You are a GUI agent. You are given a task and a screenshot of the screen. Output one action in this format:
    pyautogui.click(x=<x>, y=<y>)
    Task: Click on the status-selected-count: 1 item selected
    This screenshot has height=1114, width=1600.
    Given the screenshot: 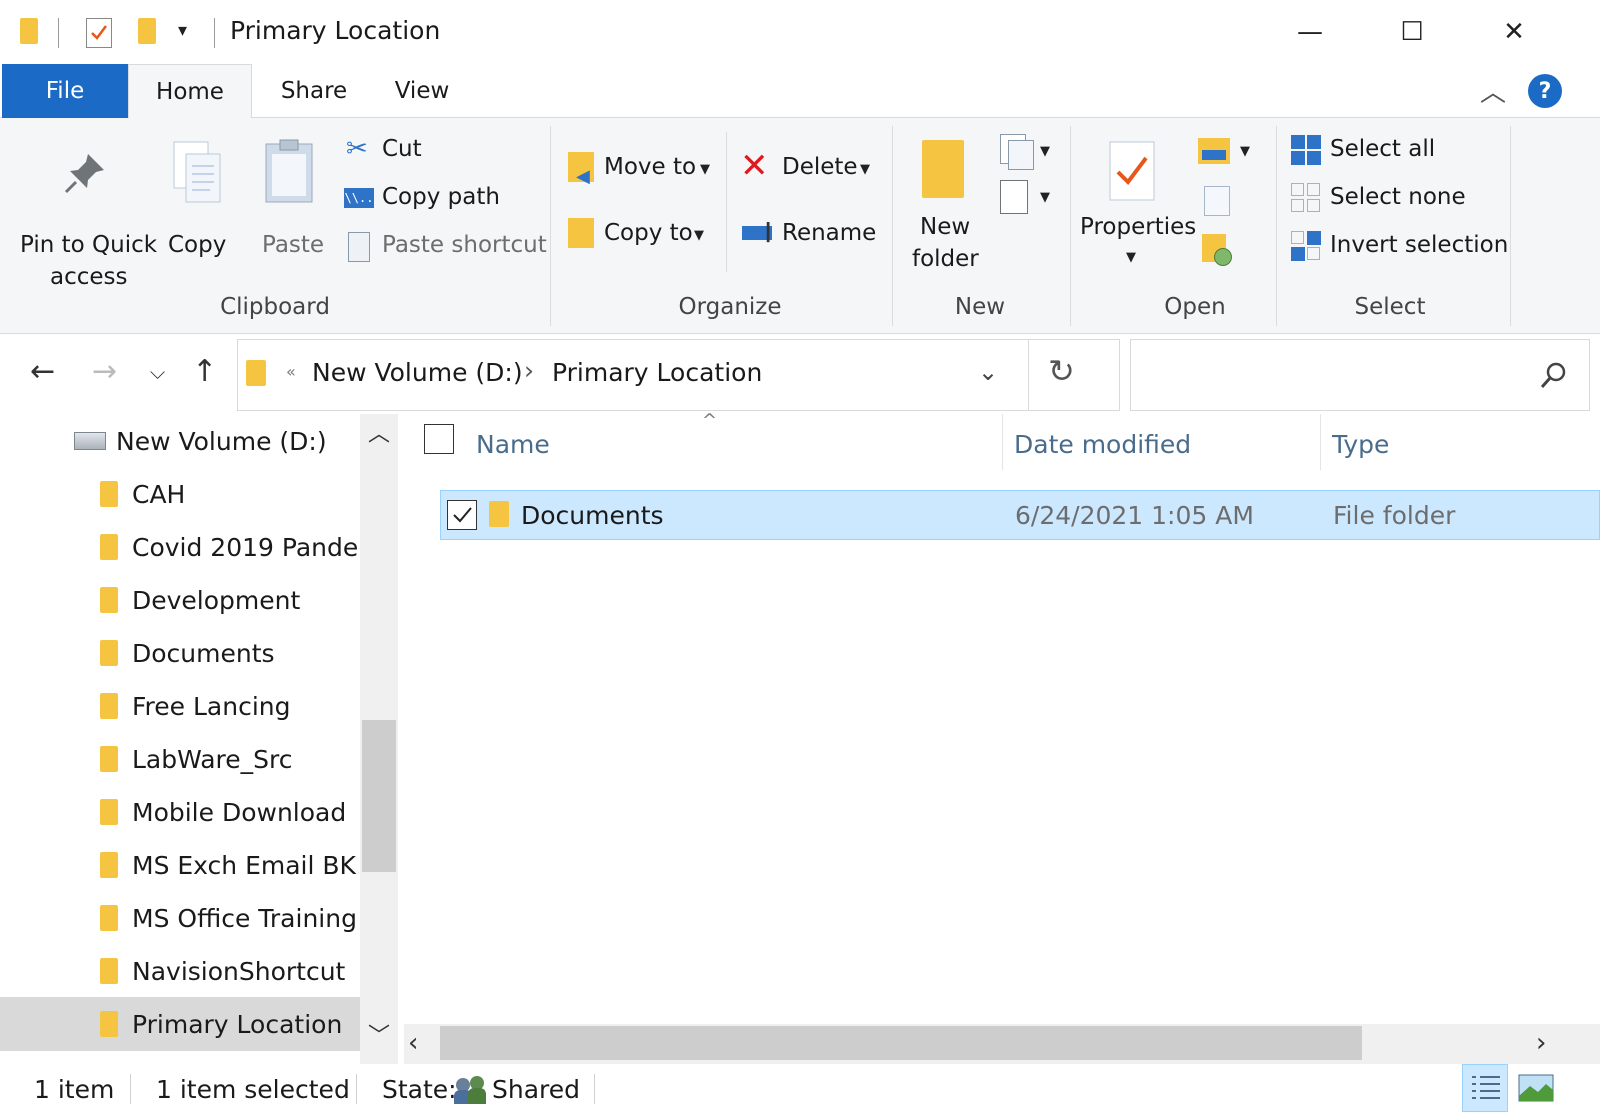 What is the action you would take?
    pyautogui.click(x=253, y=1089)
    